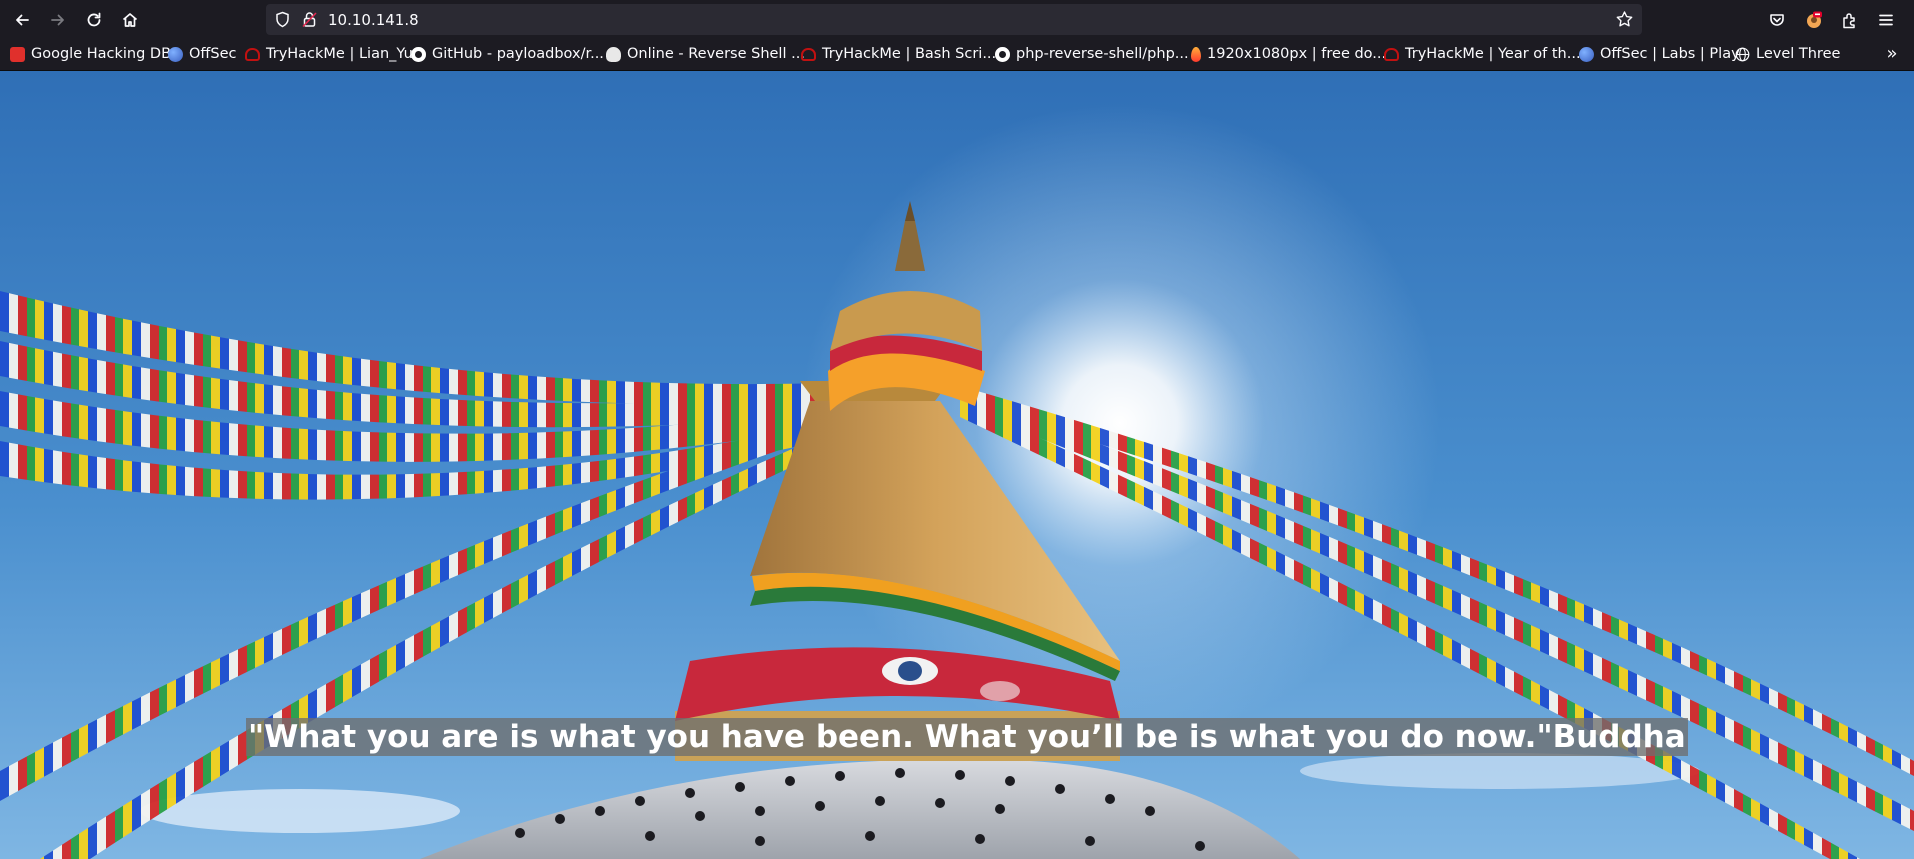 The width and height of the screenshot is (1914, 859). What do you see at coordinates (1798, 54) in the screenshot?
I see `bookmark-label: Level Three` at bounding box center [1798, 54].